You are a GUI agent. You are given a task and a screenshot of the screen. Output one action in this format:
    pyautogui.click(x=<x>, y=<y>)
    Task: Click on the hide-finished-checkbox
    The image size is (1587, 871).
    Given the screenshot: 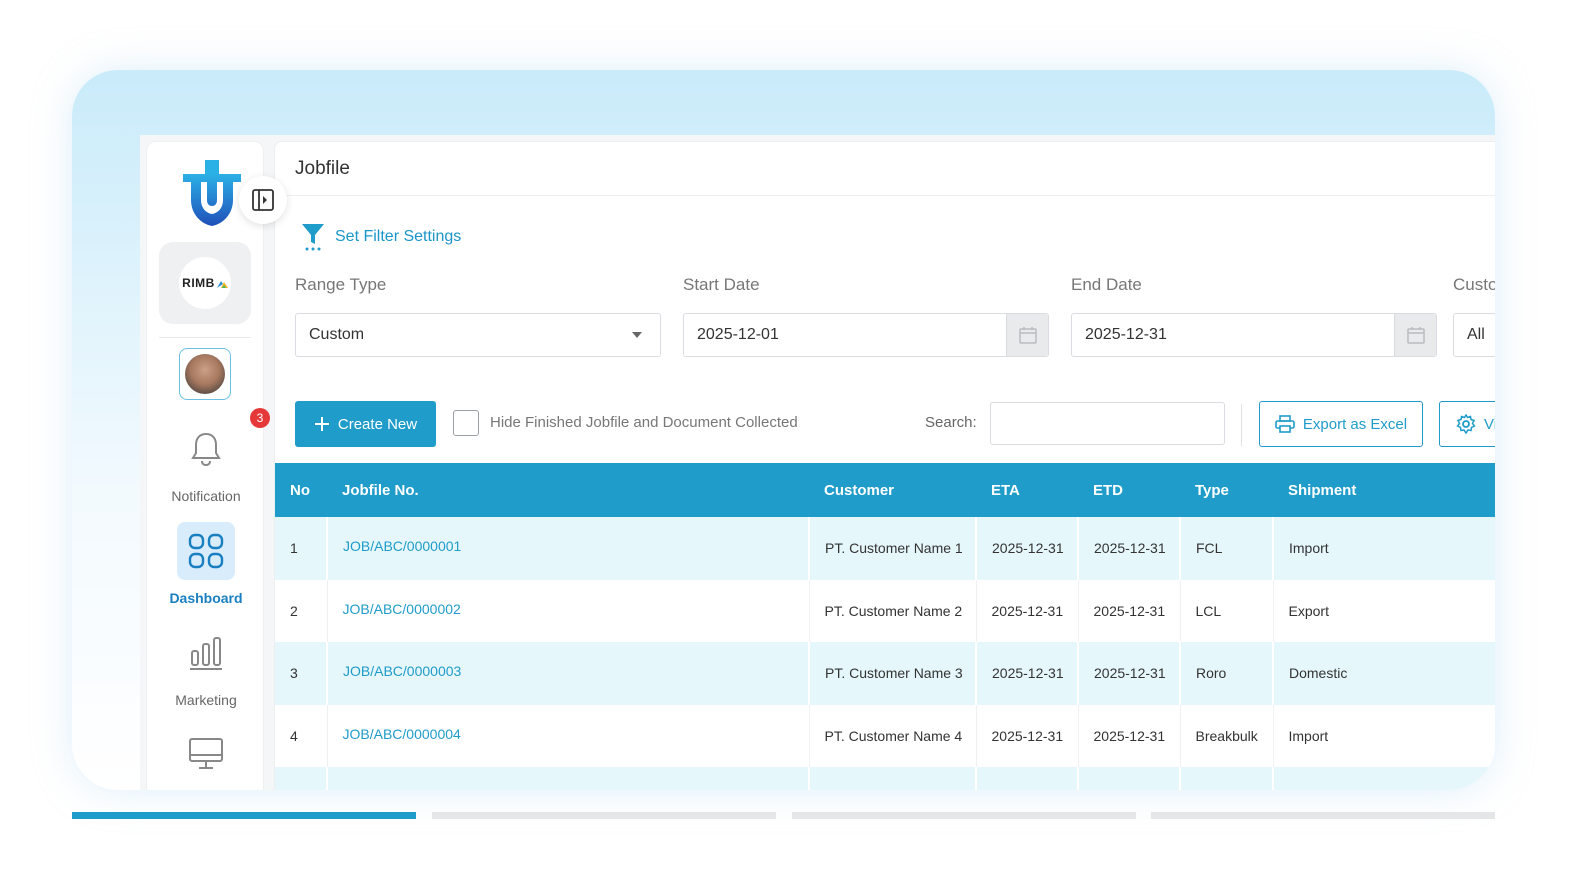 What is the action you would take?
    pyautogui.click(x=466, y=423)
    